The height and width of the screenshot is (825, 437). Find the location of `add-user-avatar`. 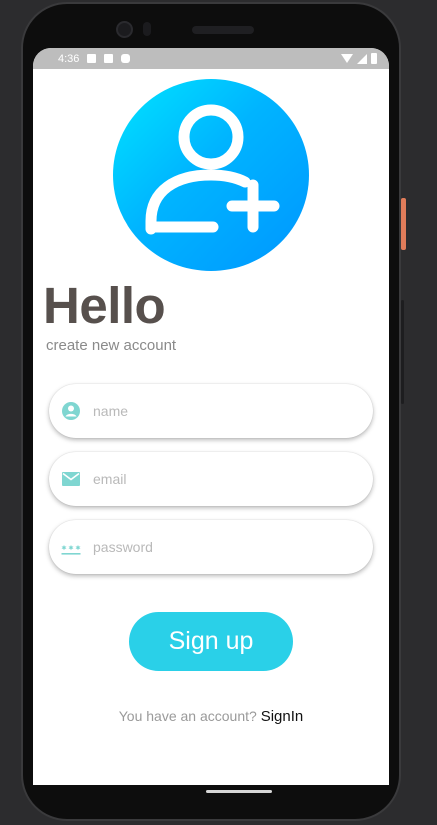

add-user-avatar is located at coordinates (211, 175).